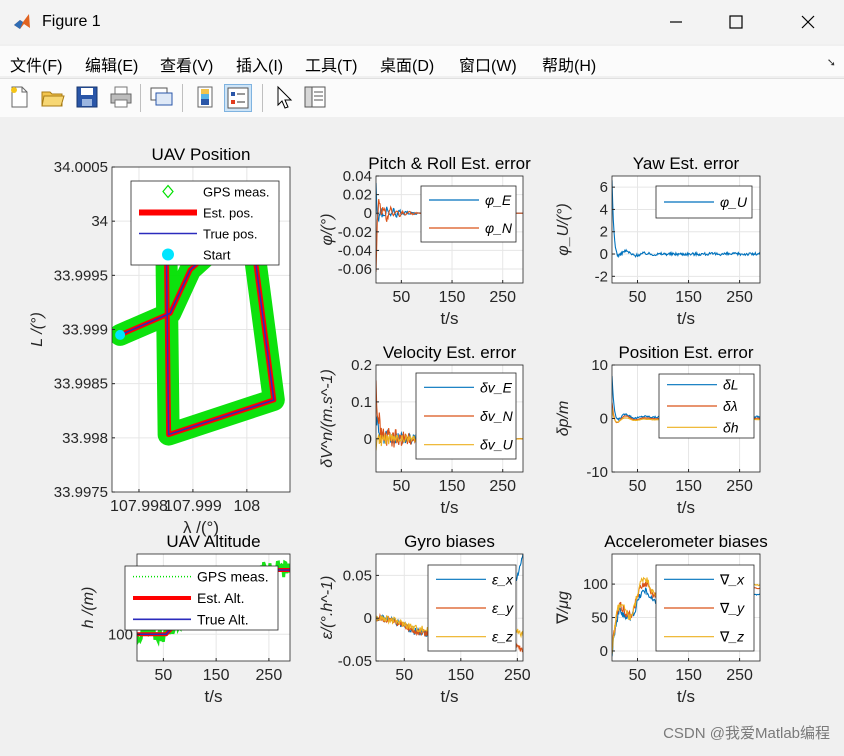 This screenshot has height=756, width=844. What do you see at coordinates (355, 250) in the screenshot?
I see `y-tick-label: -0.04` at bounding box center [355, 250].